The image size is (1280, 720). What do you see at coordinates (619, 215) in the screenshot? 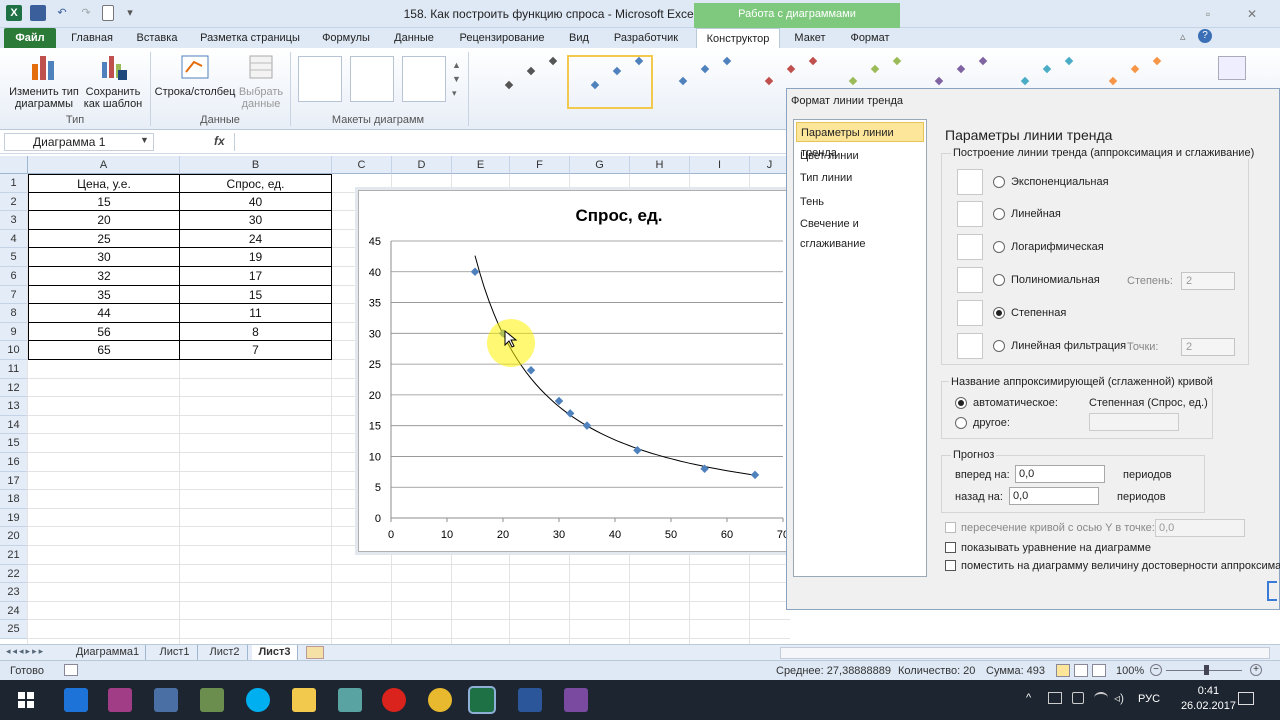
I see `chart-title: Спрос, ед.` at bounding box center [619, 215].